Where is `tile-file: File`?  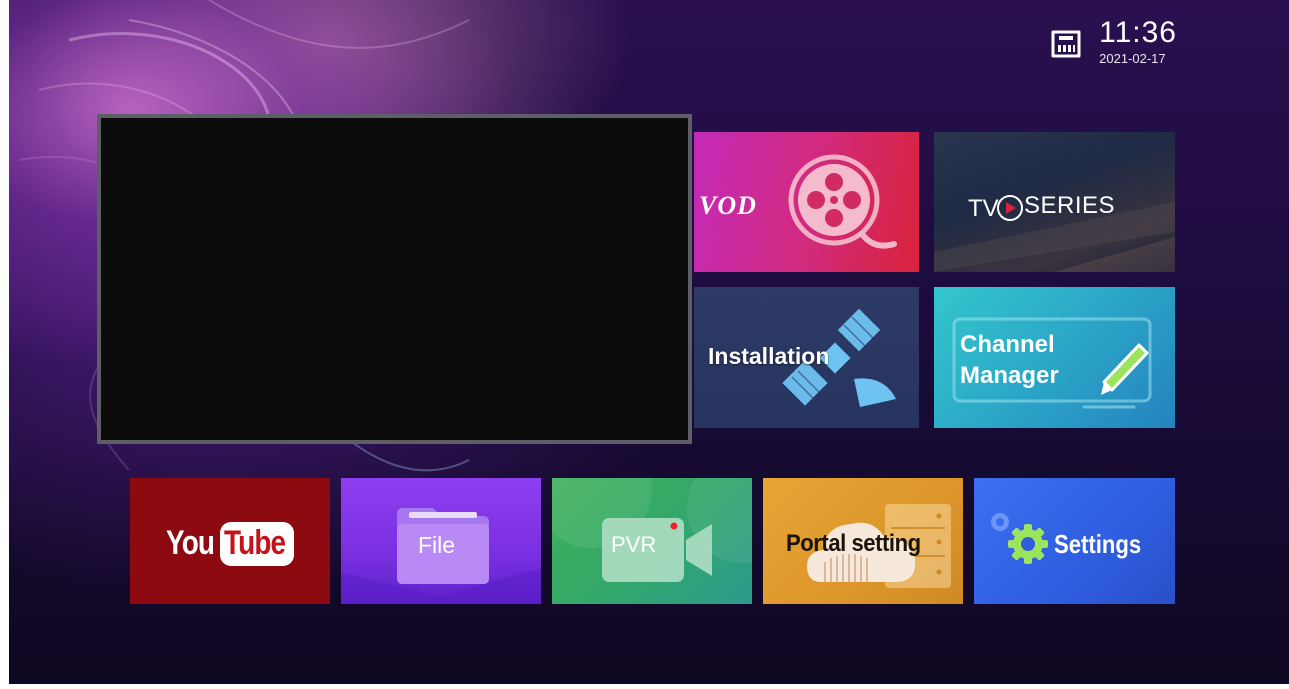
tile-file: File is located at coordinates (441, 541).